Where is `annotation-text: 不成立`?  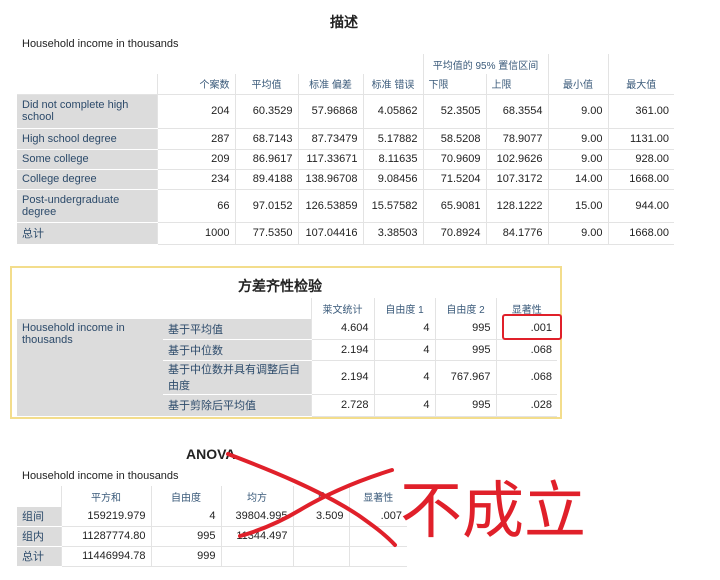 annotation-text: 不成立 is located at coordinates (493, 510).